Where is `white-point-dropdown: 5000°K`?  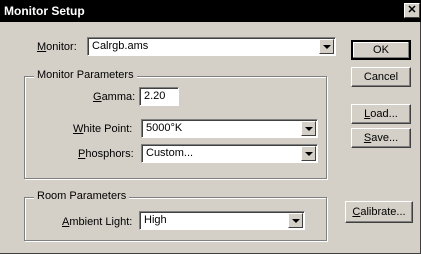
white-point-dropdown: 5000°K is located at coordinates (229, 128).